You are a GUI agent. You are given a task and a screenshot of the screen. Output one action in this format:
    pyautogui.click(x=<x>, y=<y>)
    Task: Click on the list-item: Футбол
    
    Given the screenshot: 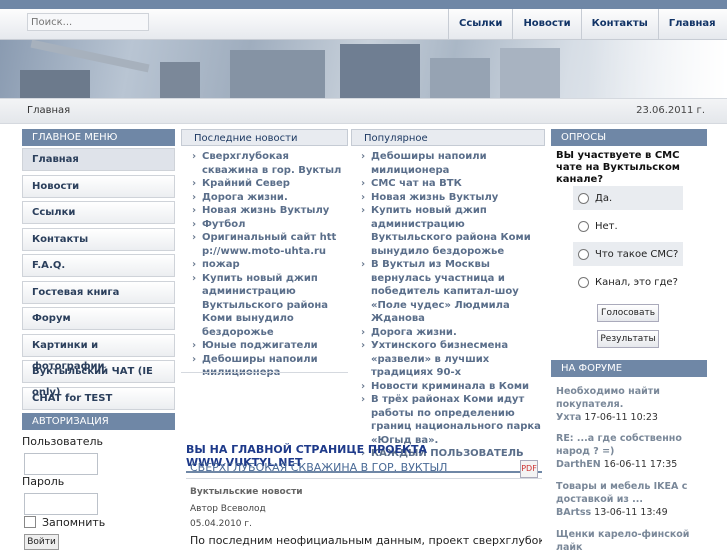 What is the action you would take?
    pyautogui.click(x=266, y=225)
    